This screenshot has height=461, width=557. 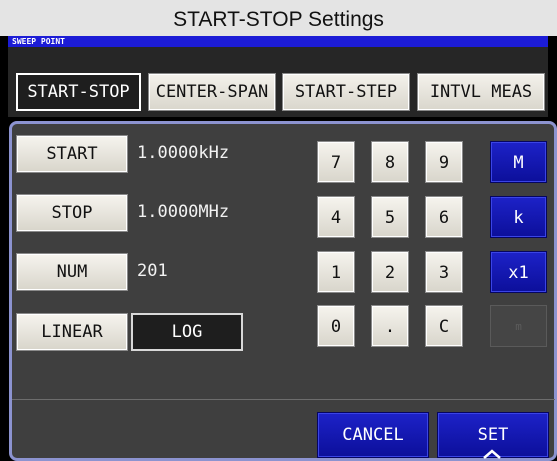 I want to click on key-1: 1, so click(x=336, y=272).